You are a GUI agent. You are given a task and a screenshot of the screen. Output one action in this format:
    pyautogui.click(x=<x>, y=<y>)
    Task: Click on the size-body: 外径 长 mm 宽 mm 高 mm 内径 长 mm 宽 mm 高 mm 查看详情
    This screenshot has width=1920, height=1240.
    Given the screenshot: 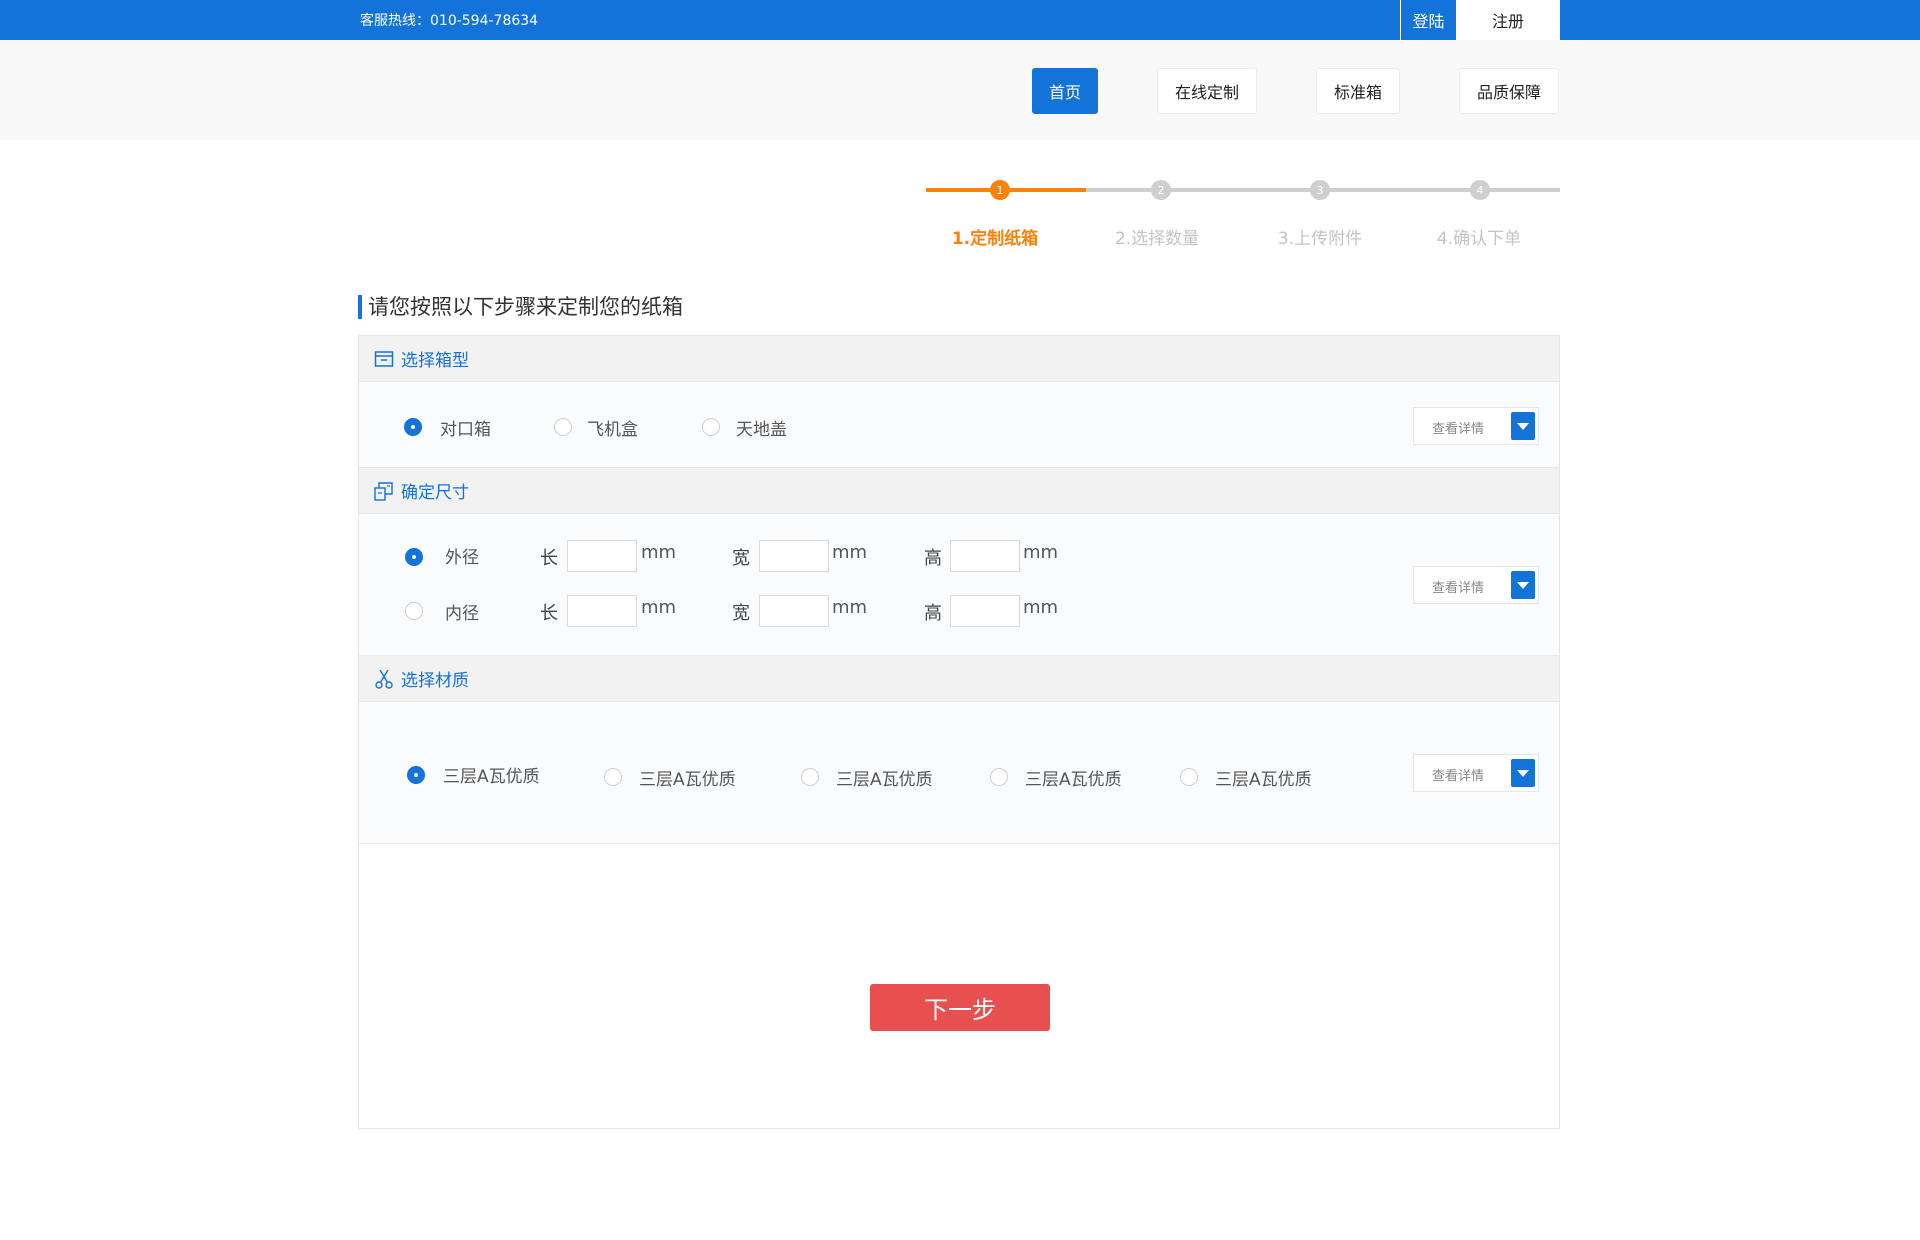 What is the action you would take?
    pyautogui.click(x=959, y=585)
    